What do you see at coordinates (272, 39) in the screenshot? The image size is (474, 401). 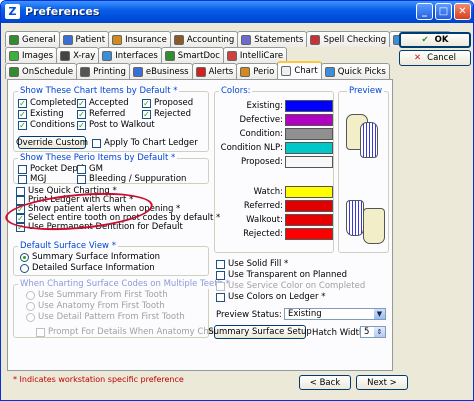 I see `tab-statements: Statements` at bounding box center [272, 39].